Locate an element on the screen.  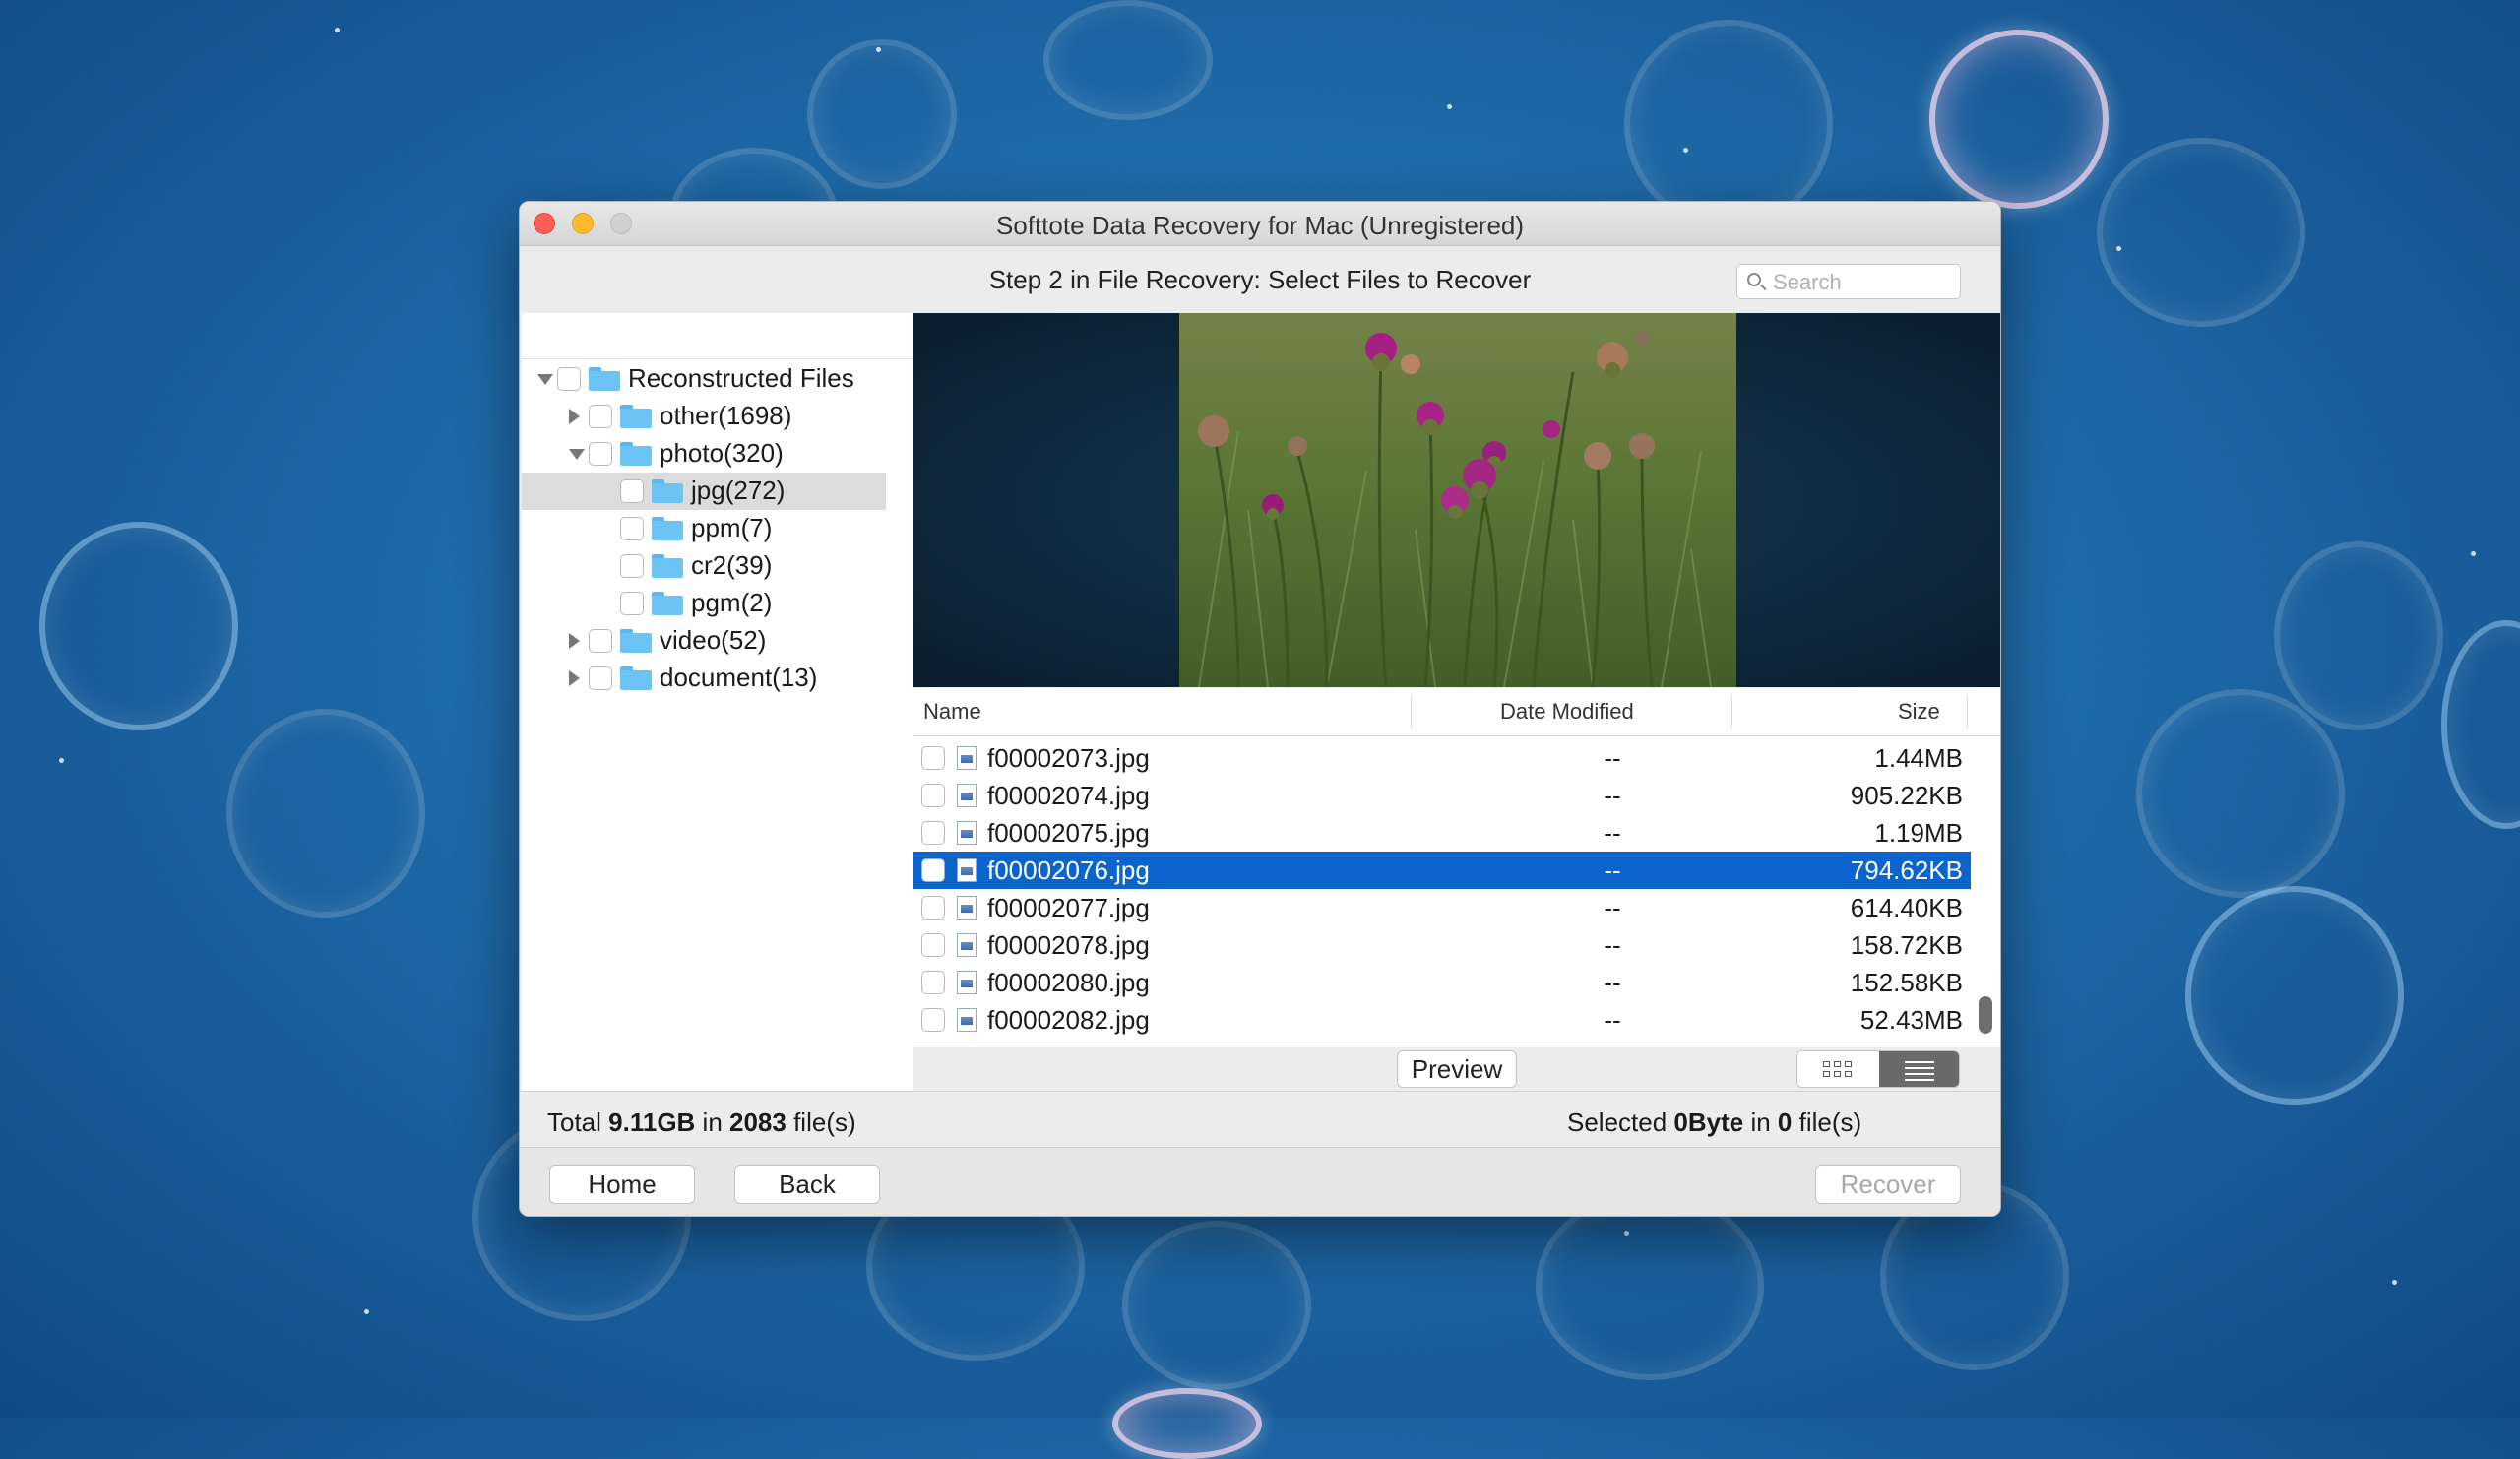
column-header-date: Date Modified is located at coordinates (1567, 712).